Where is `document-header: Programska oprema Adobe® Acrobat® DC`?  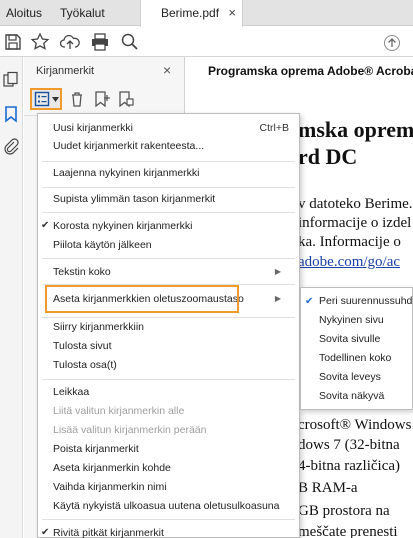
document-header: Programska oprema Adobe® Acrobat® DC is located at coordinates (310, 71).